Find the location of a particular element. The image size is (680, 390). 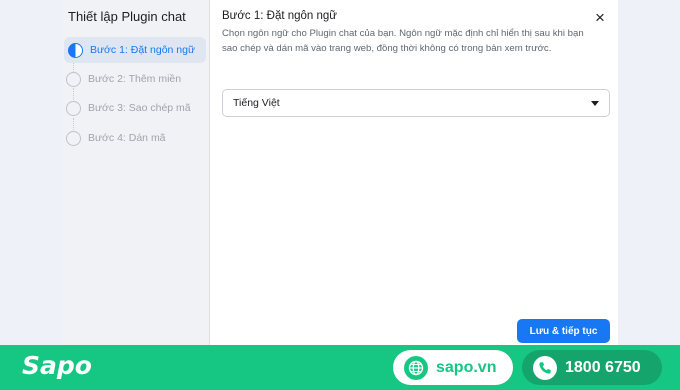

hotline-text: 1800 6750 is located at coordinates (603, 367).